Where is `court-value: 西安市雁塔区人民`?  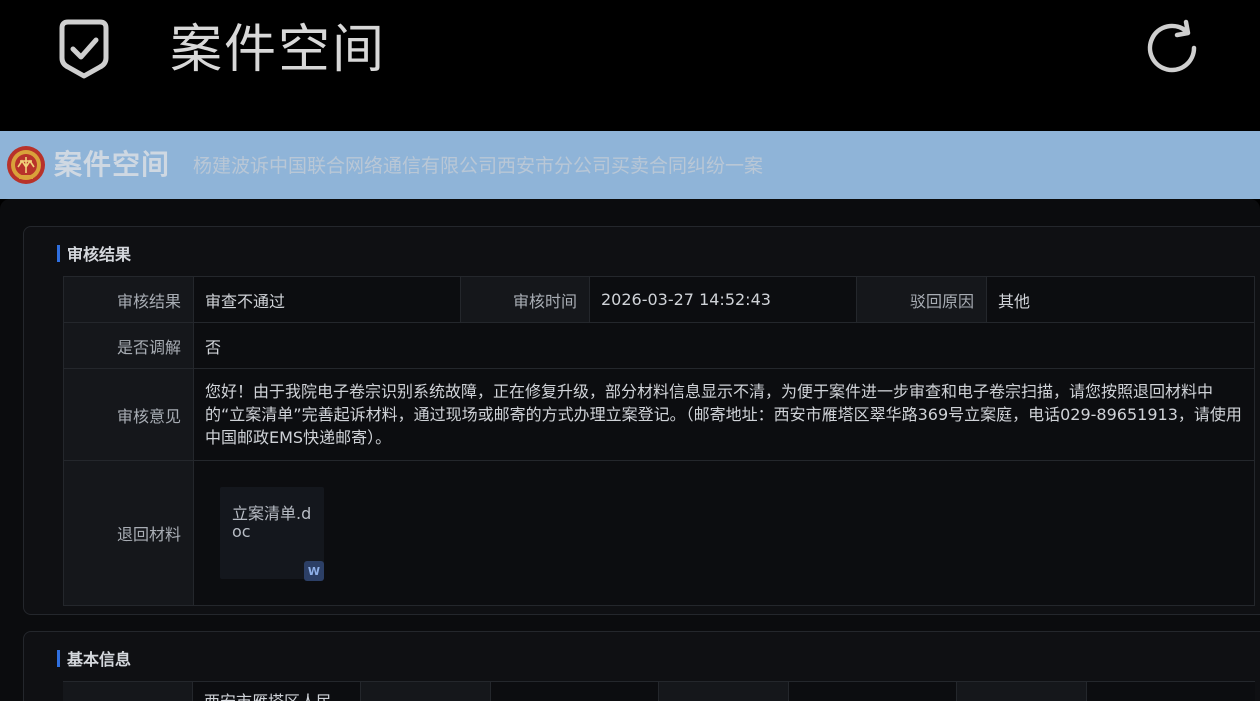
court-value: 西安市雁塔区人民 is located at coordinates (277, 691).